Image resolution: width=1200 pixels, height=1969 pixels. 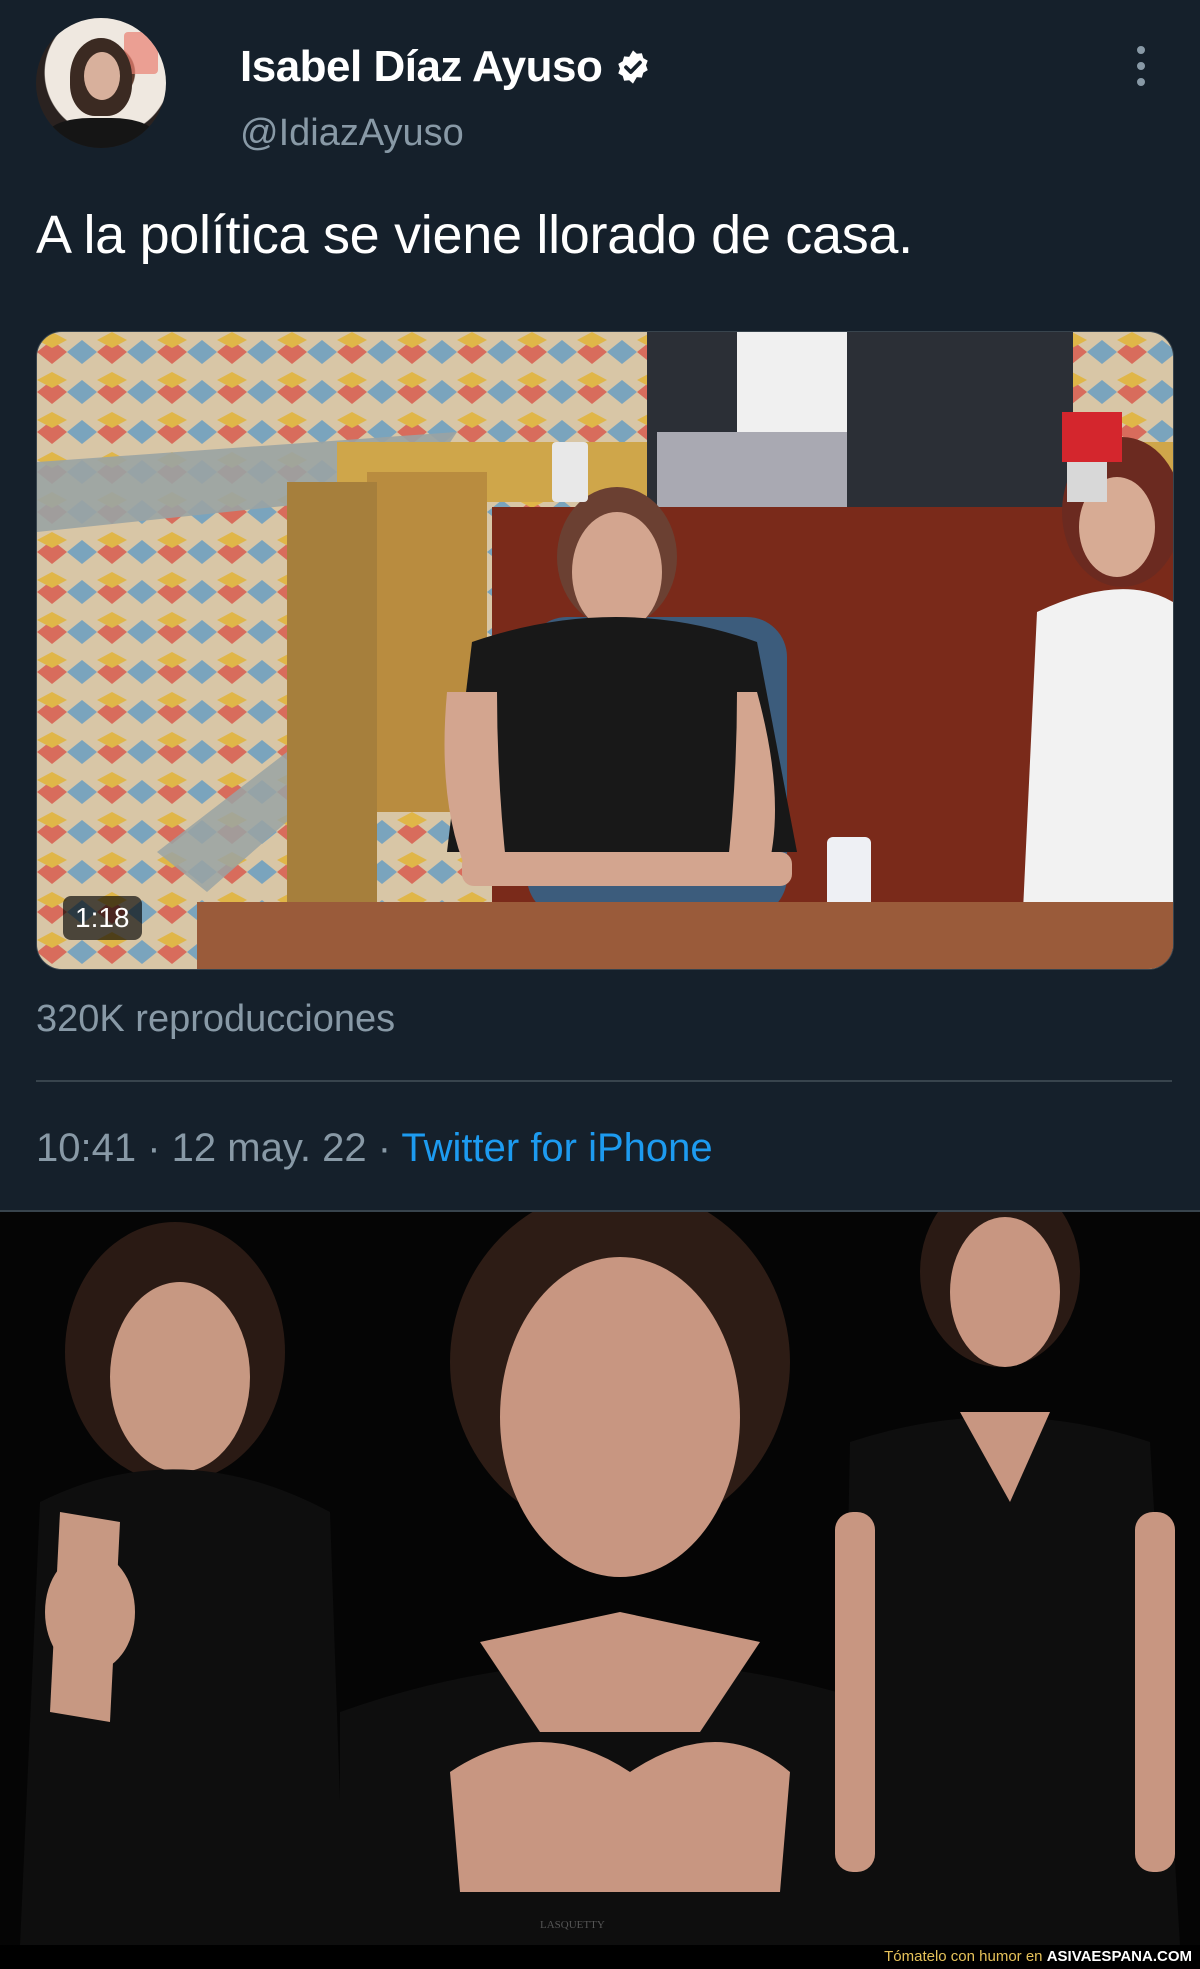 I want to click on divider, so click(x=604, y=1081).